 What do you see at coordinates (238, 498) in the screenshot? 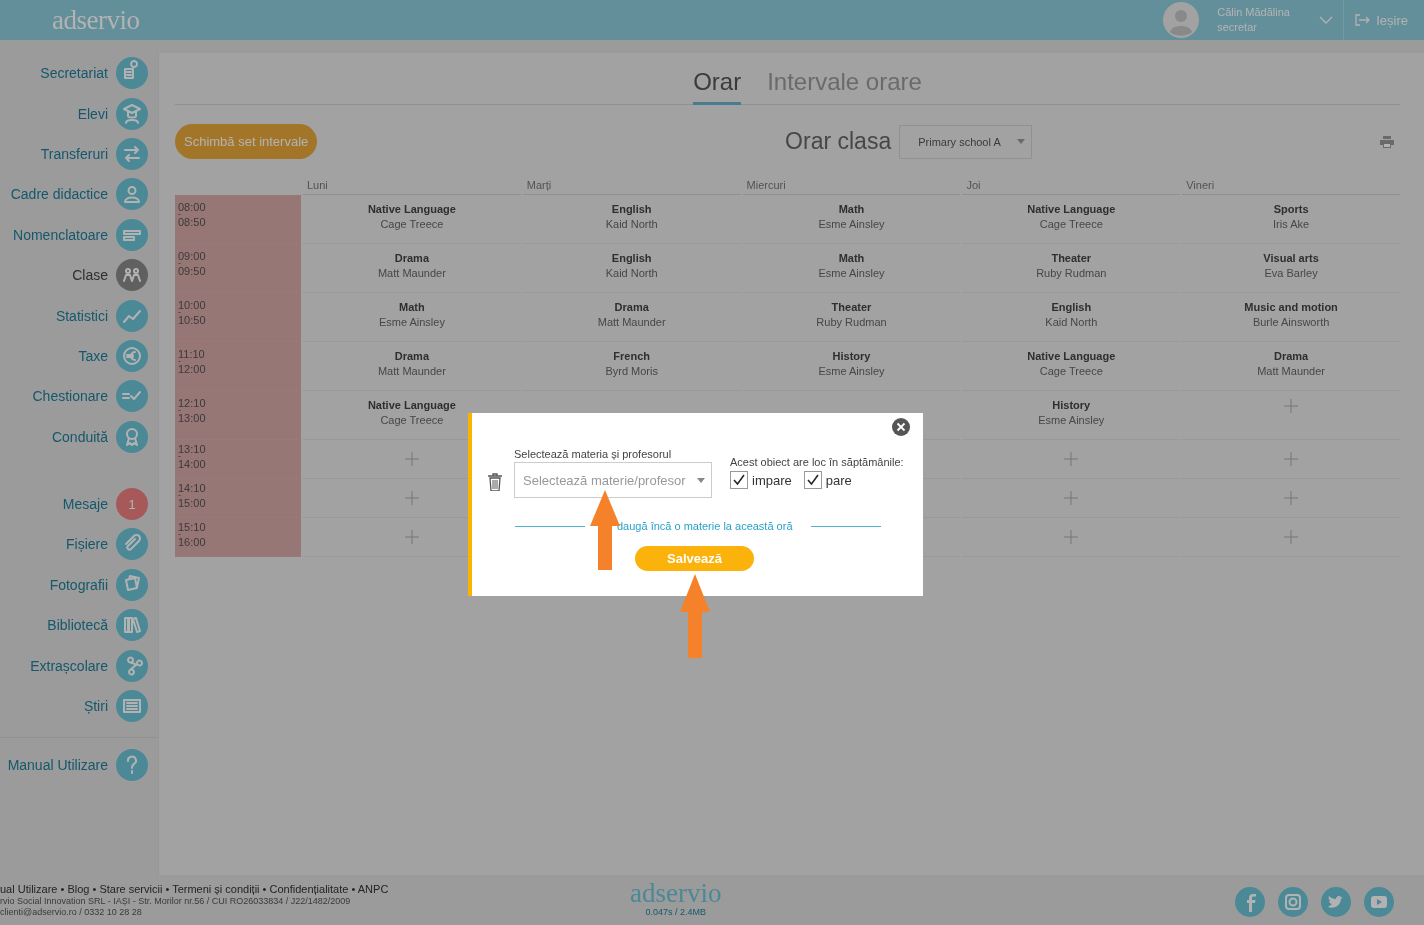
I see `time-cell: 14:10 - 15:00` at bounding box center [238, 498].